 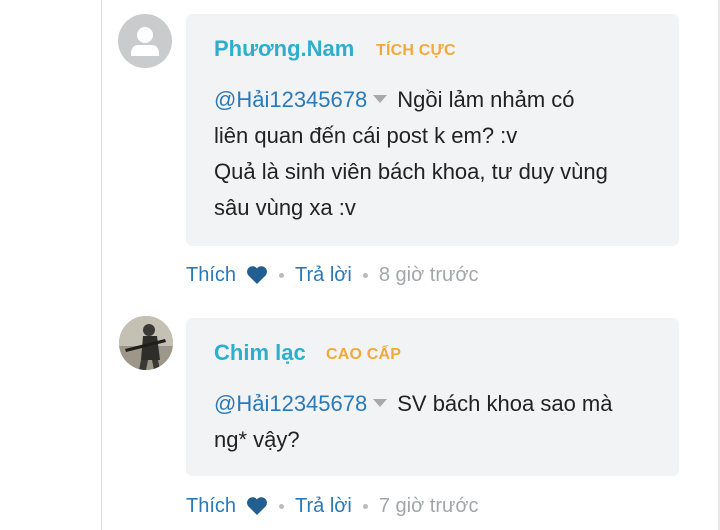 What do you see at coordinates (428, 274) in the screenshot?
I see `timestamp: 8 giờ trước` at bounding box center [428, 274].